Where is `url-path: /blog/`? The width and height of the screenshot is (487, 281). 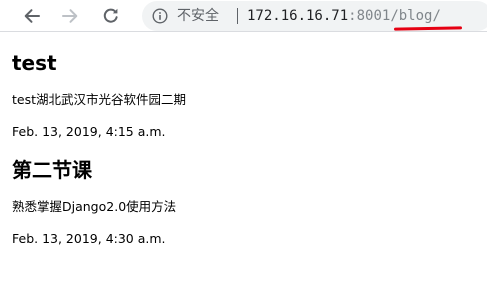 url-path: /blog/ is located at coordinates (415, 16).